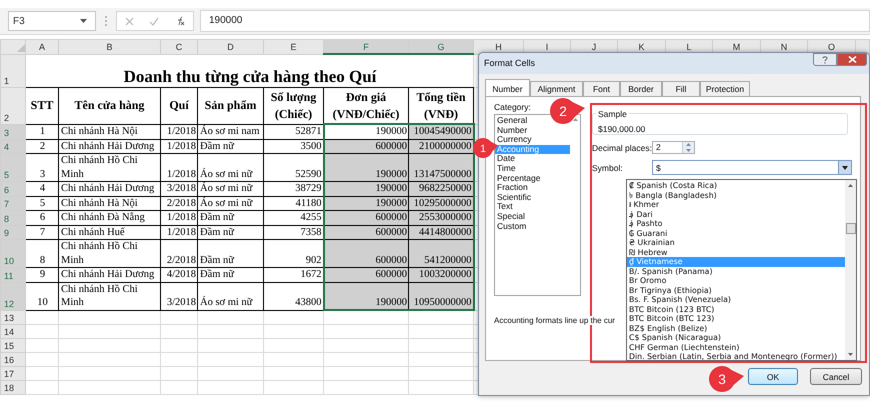 The height and width of the screenshot is (402, 870). Describe the element at coordinates (741, 270) in the screenshot. I see `symbol-list` at that location.